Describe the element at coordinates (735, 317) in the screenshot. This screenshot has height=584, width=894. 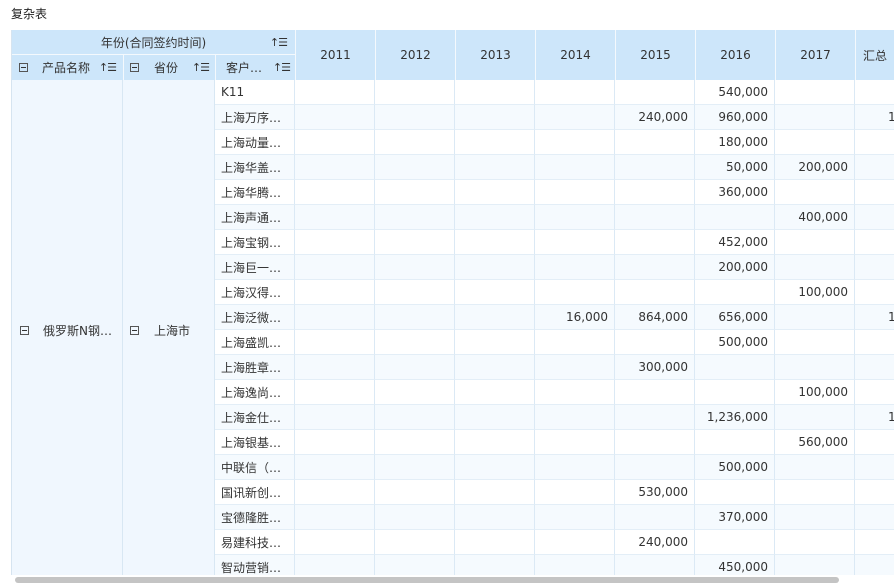
I see `value-cell-2016: 656,000` at that location.